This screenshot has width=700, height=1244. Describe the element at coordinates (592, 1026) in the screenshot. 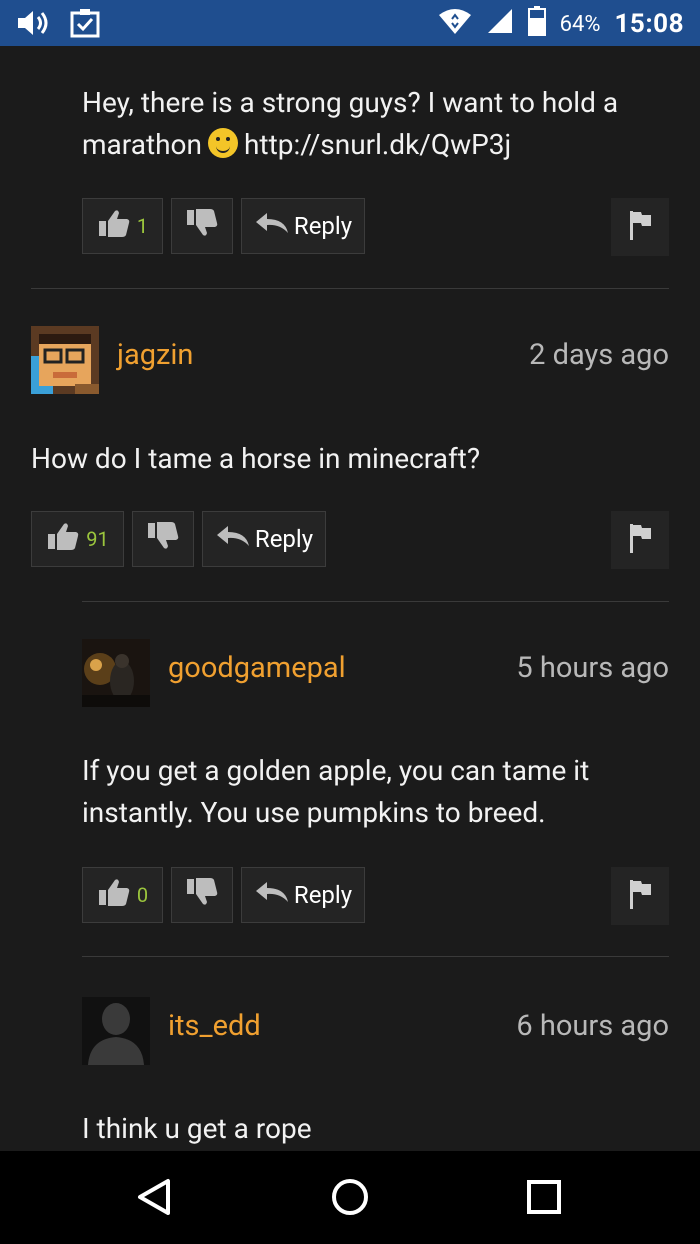

I see `timestamp: 6 hours ago` at that location.